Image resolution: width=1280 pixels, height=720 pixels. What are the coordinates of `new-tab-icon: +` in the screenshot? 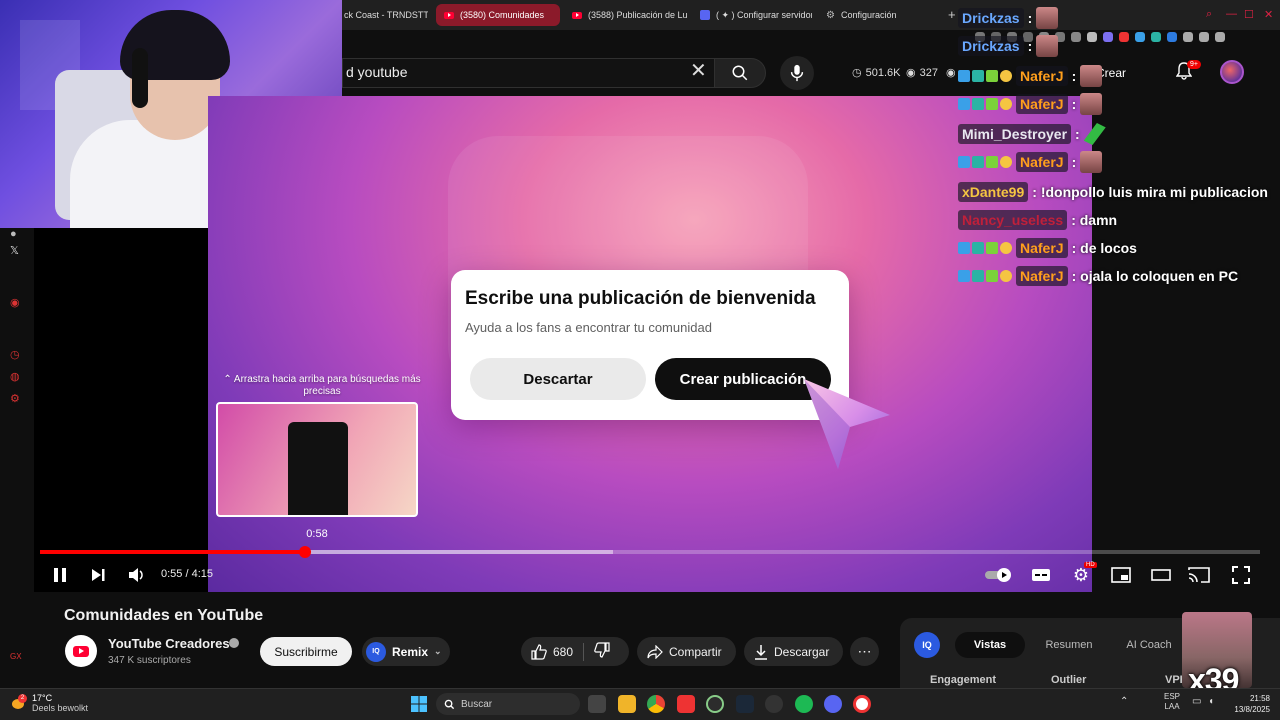 It's located at (952, 14).